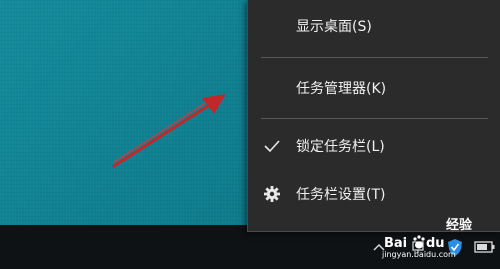 The image size is (500, 269). I want to click on watermark-logo-text: Bai, so click(396, 243).